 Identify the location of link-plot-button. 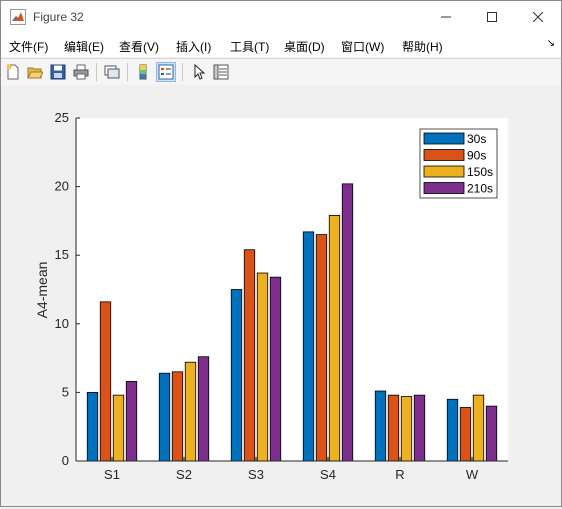
(112, 72).